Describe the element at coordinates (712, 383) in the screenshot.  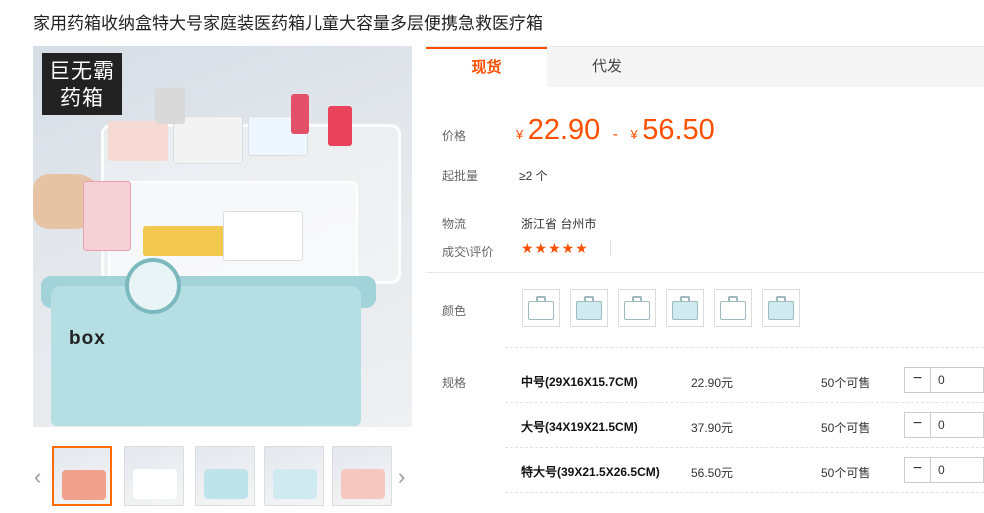
I see `spec-price: 22.90元` at that location.